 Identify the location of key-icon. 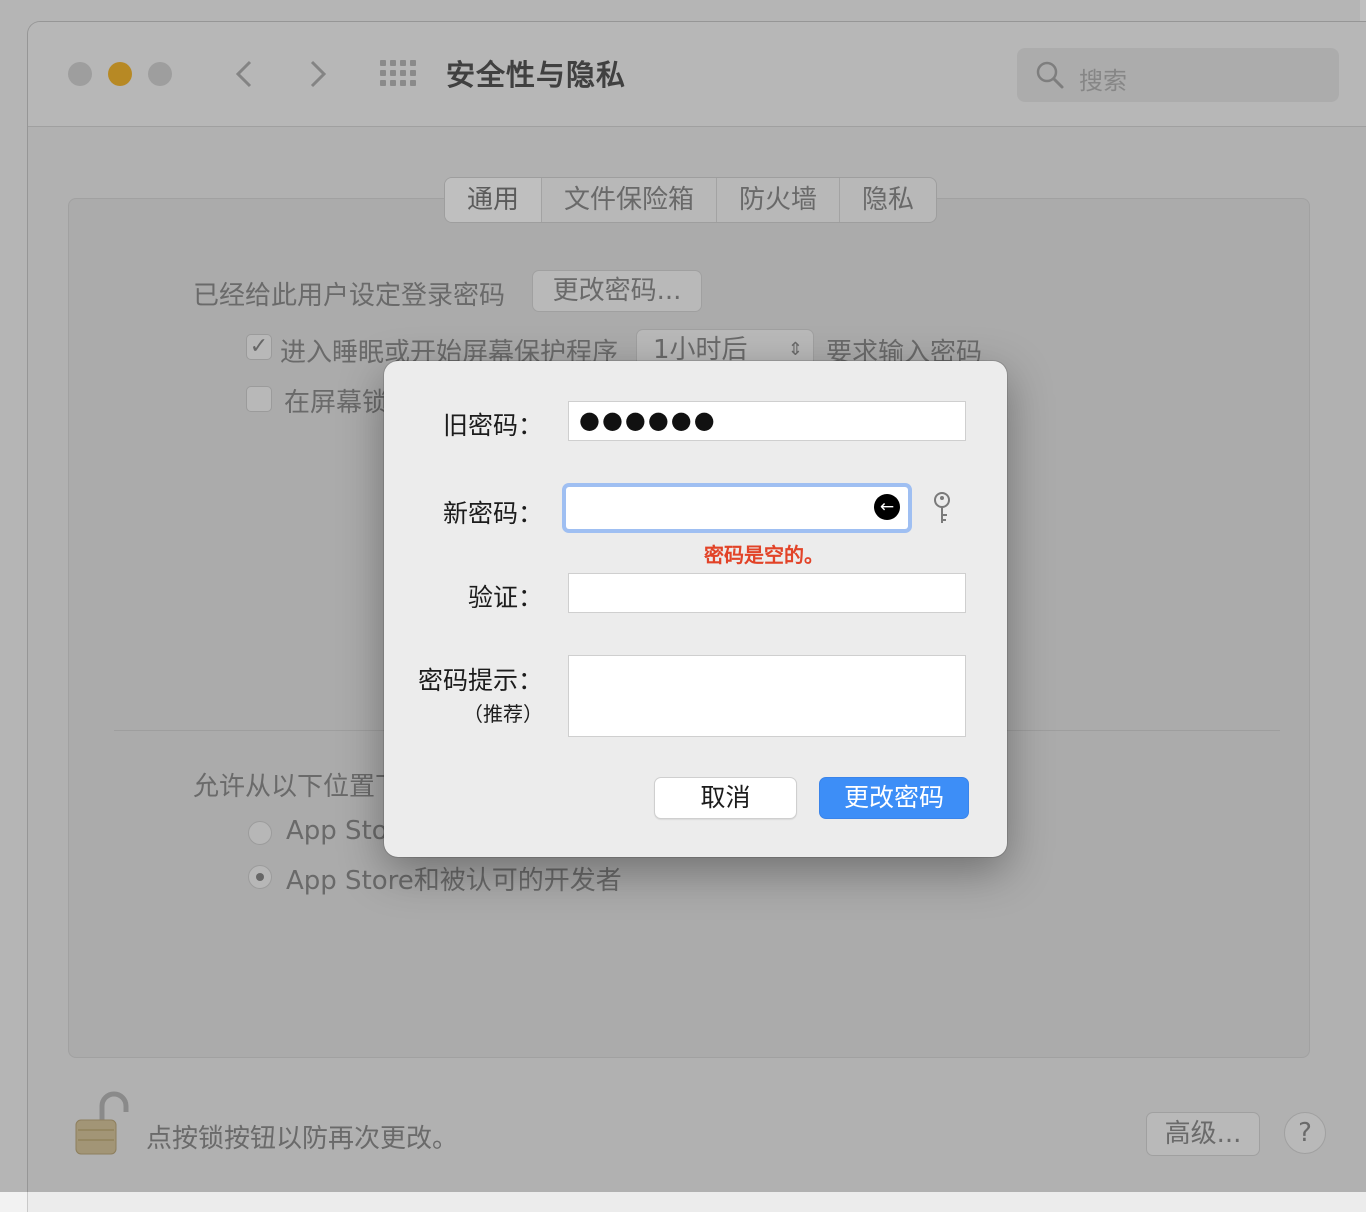
(942, 509).